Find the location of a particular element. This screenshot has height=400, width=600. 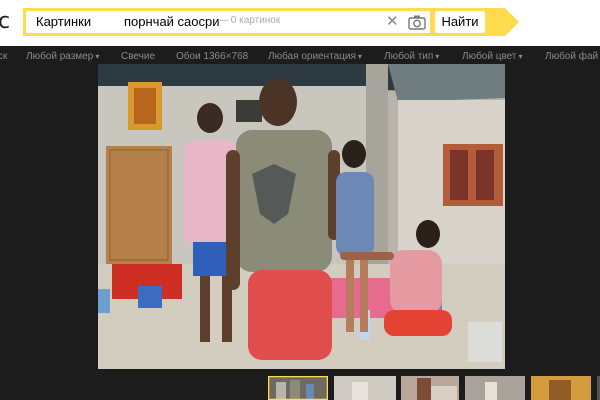

filter-fresh: Свечие is located at coordinates (138, 56).